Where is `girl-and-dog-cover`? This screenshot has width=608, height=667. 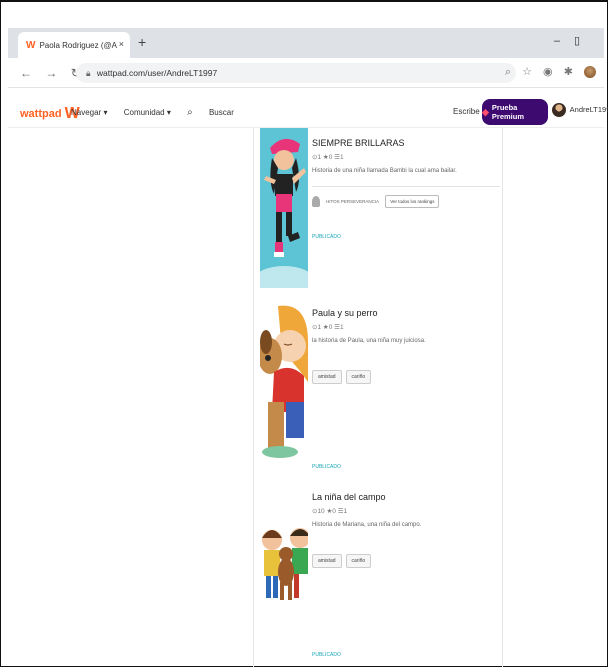 girl-and-dog-cover is located at coordinates (284, 382).